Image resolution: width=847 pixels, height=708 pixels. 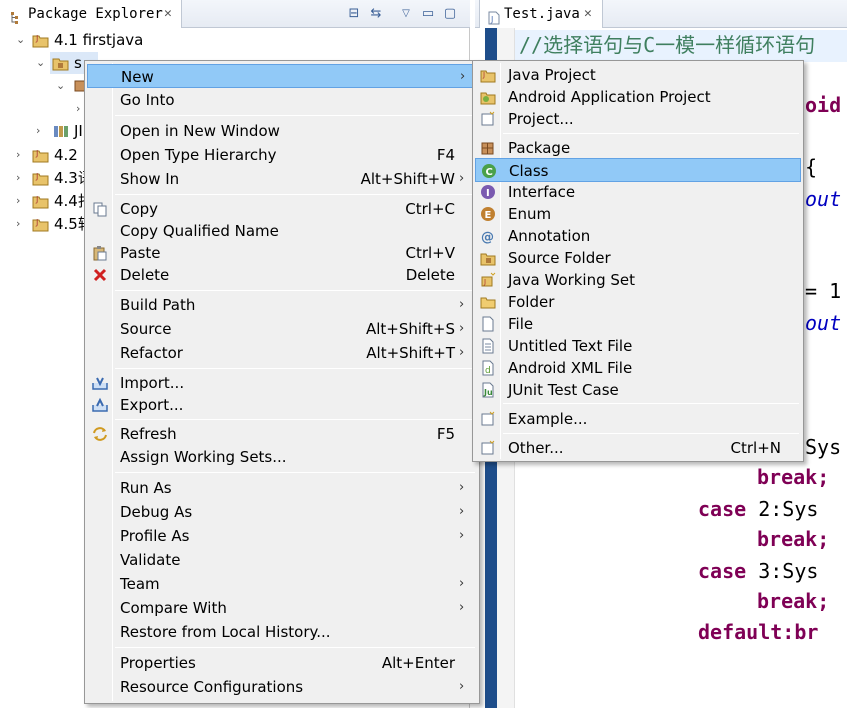 What do you see at coordinates (282, 100) in the screenshot?
I see `menu-item-go-into: Go Into` at bounding box center [282, 100].